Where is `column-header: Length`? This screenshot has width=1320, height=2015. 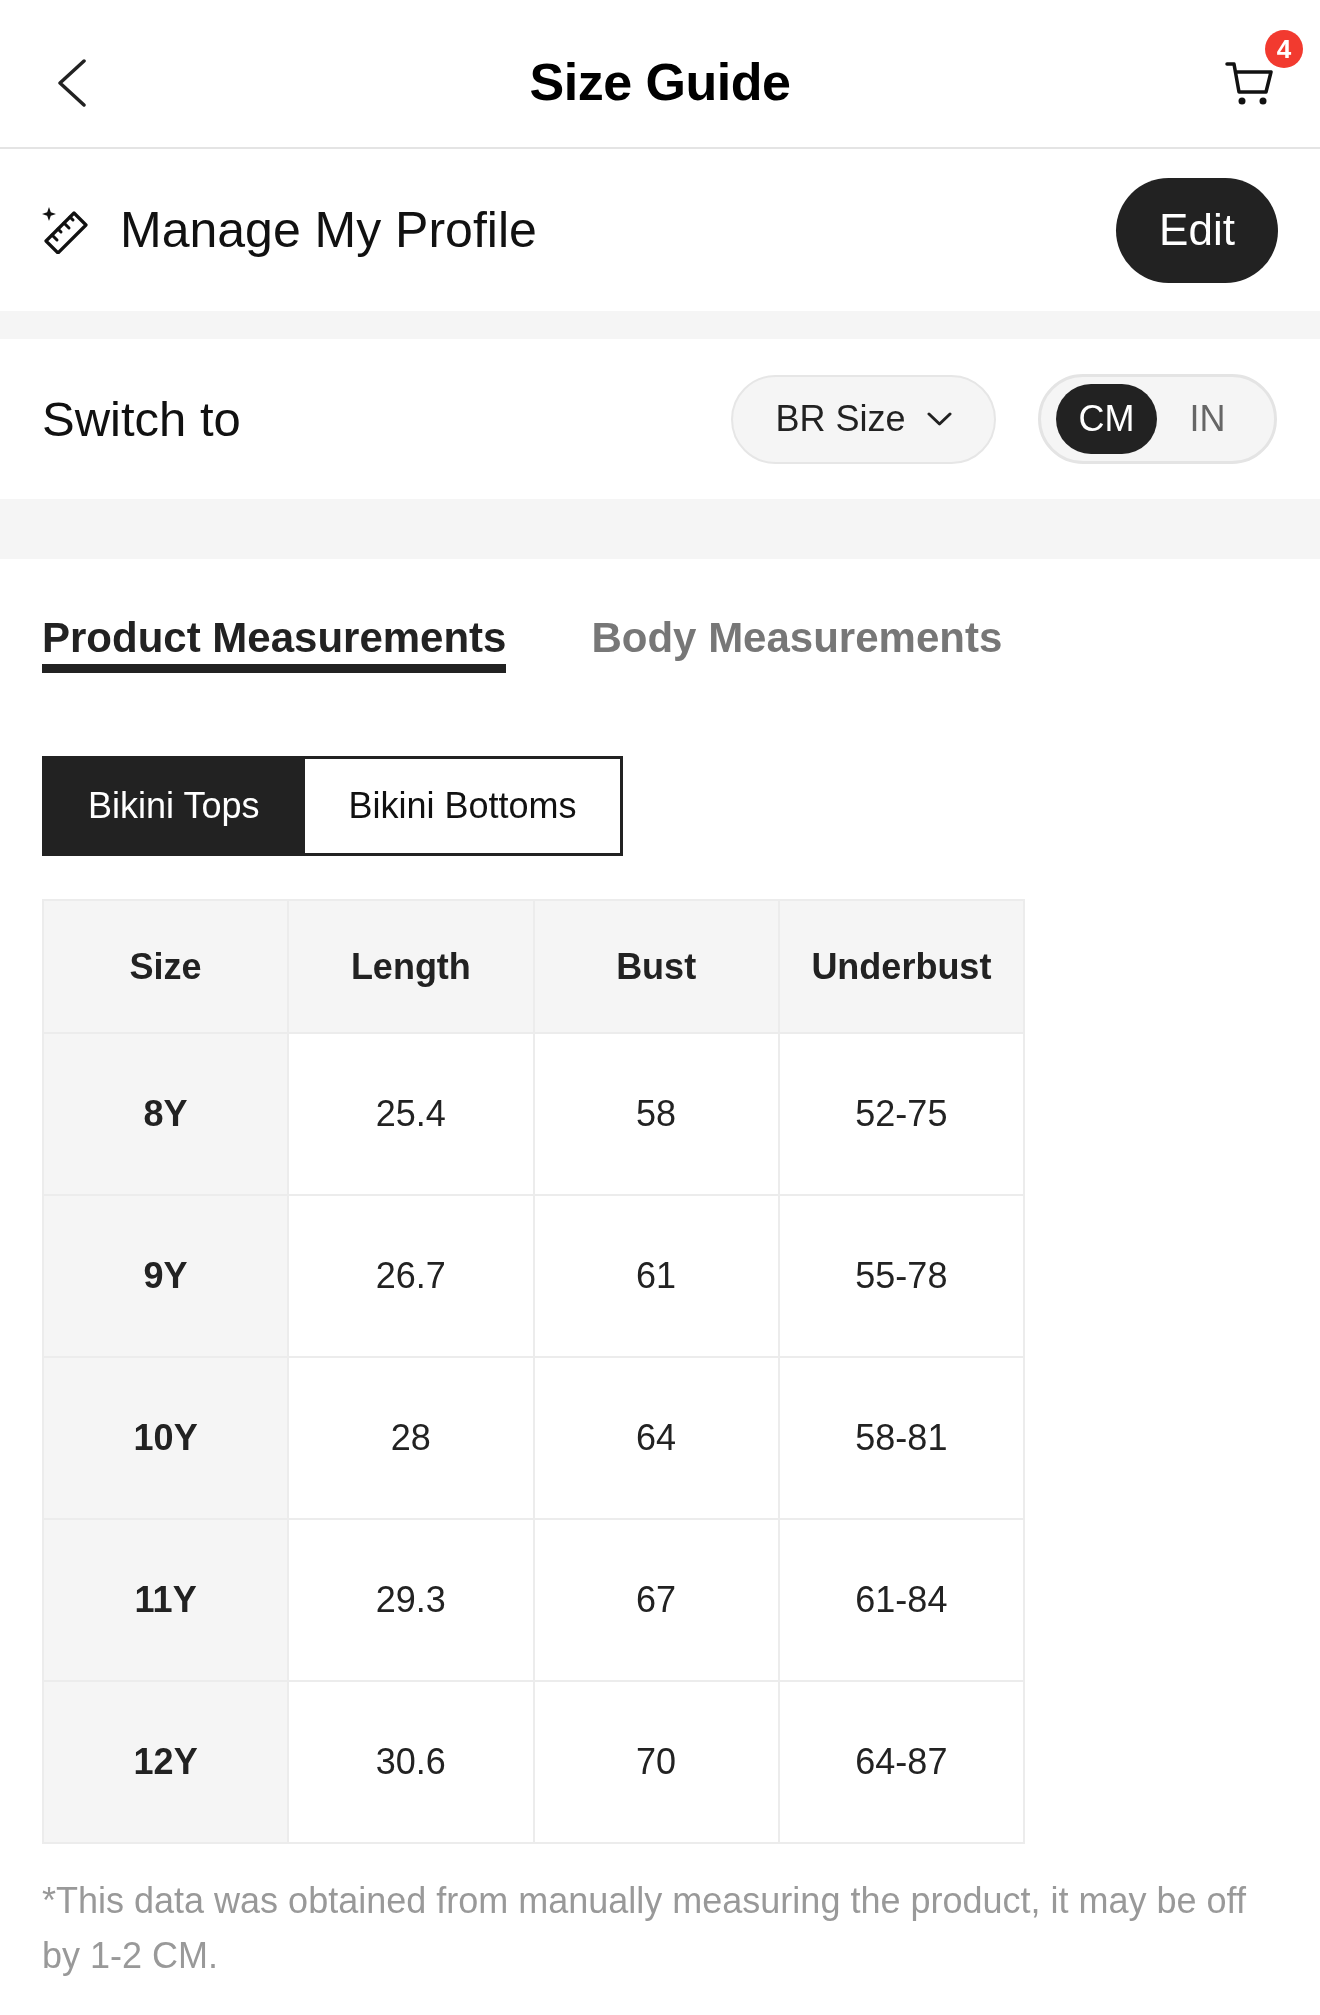
column-header: Length is located at coordinates (411, 966).